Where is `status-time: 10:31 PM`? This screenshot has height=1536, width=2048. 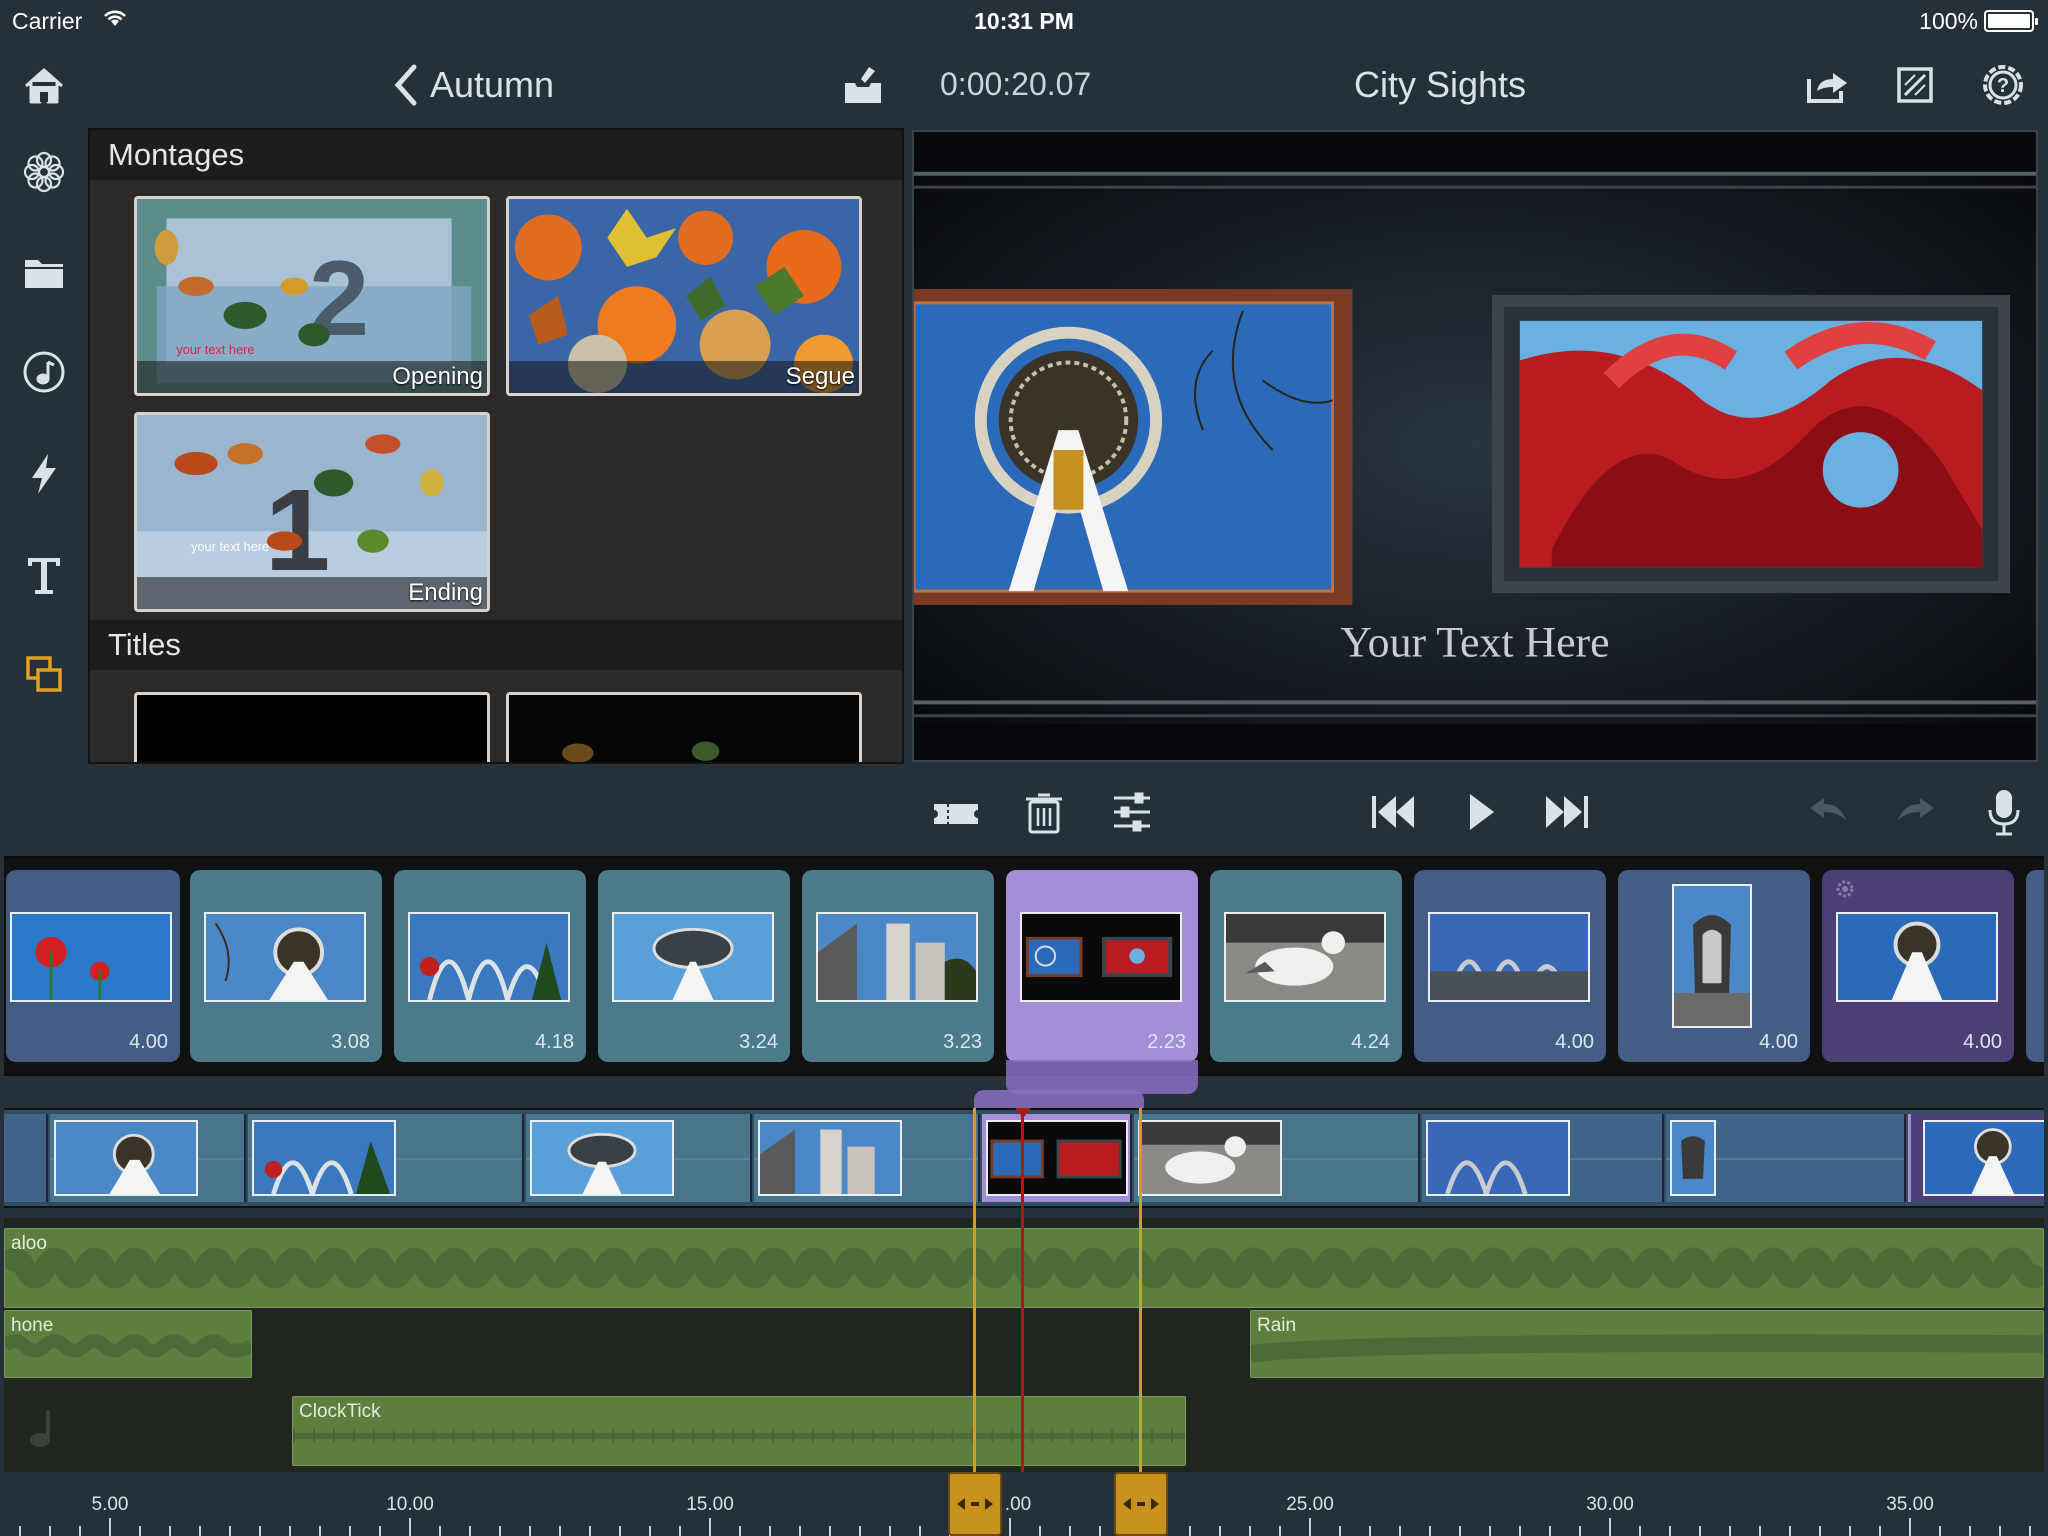 status-time: 10:31 PM is located at coordinates (1024, 21).